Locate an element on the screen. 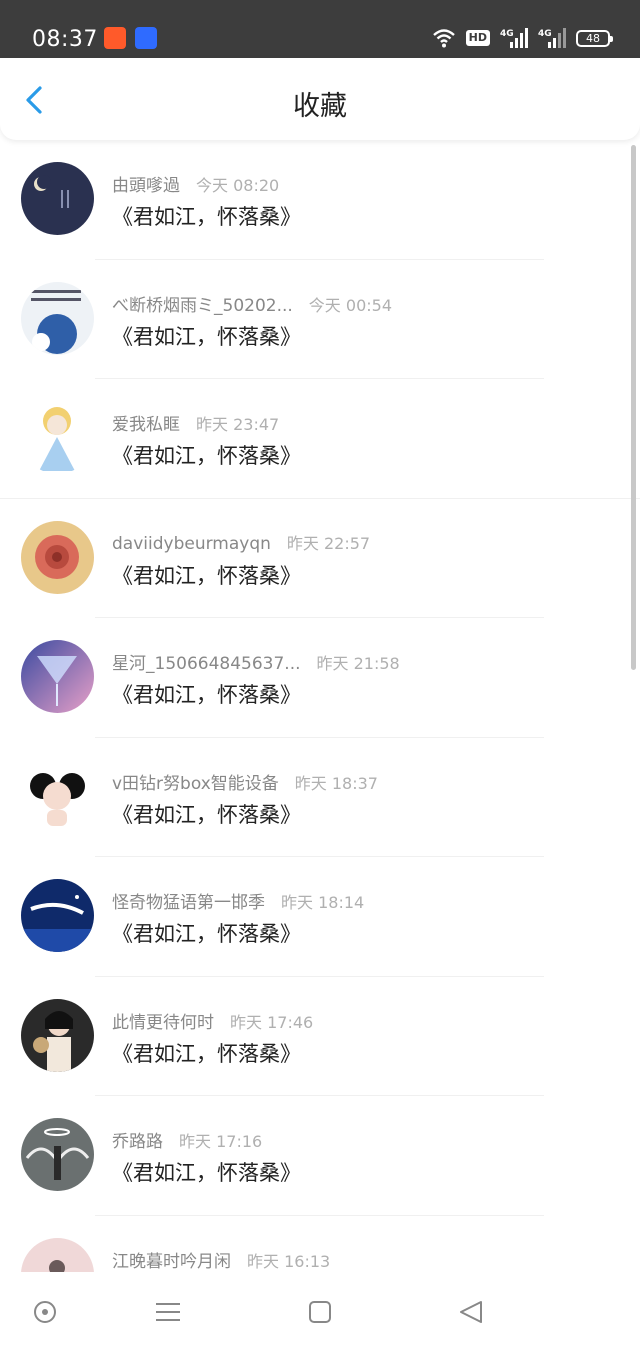  list-item: べ断桥烟雨ミ_50202... 今天 00:54 《君如江，怀落桑》 is located at coordinates (320, 319).